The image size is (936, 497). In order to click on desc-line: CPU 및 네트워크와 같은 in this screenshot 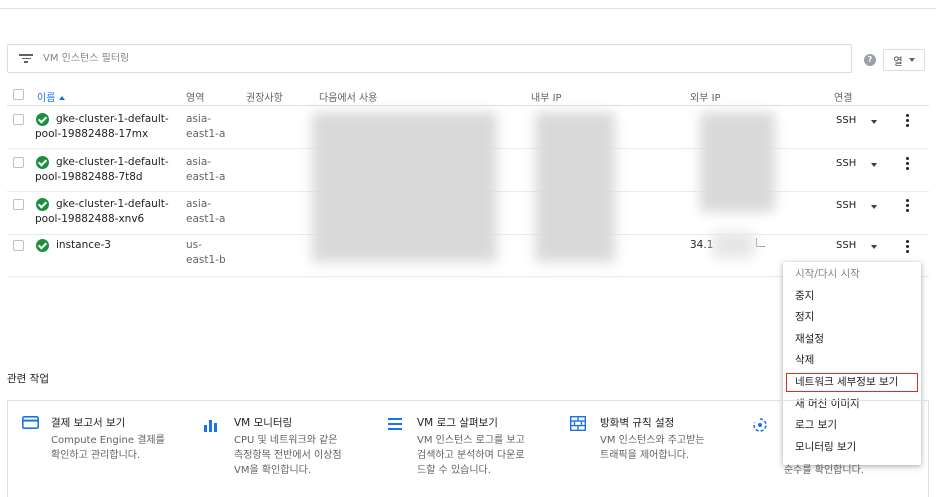, I will do `click(286, 440)`.